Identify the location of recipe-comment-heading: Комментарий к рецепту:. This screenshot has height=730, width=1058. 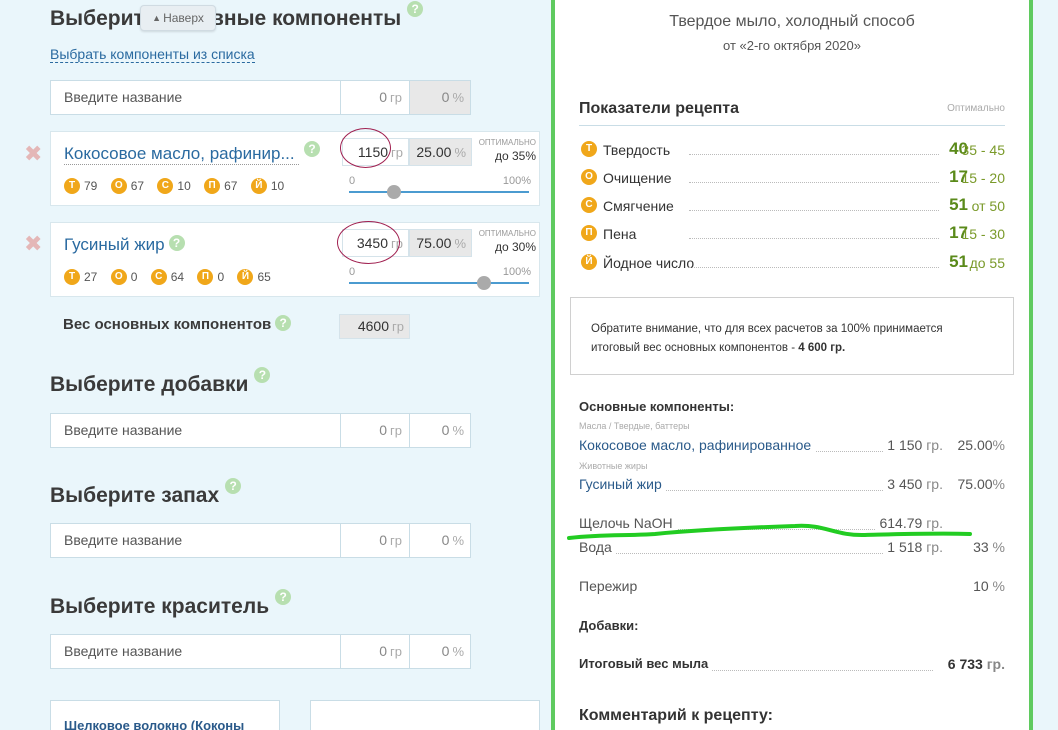
(676, 715).